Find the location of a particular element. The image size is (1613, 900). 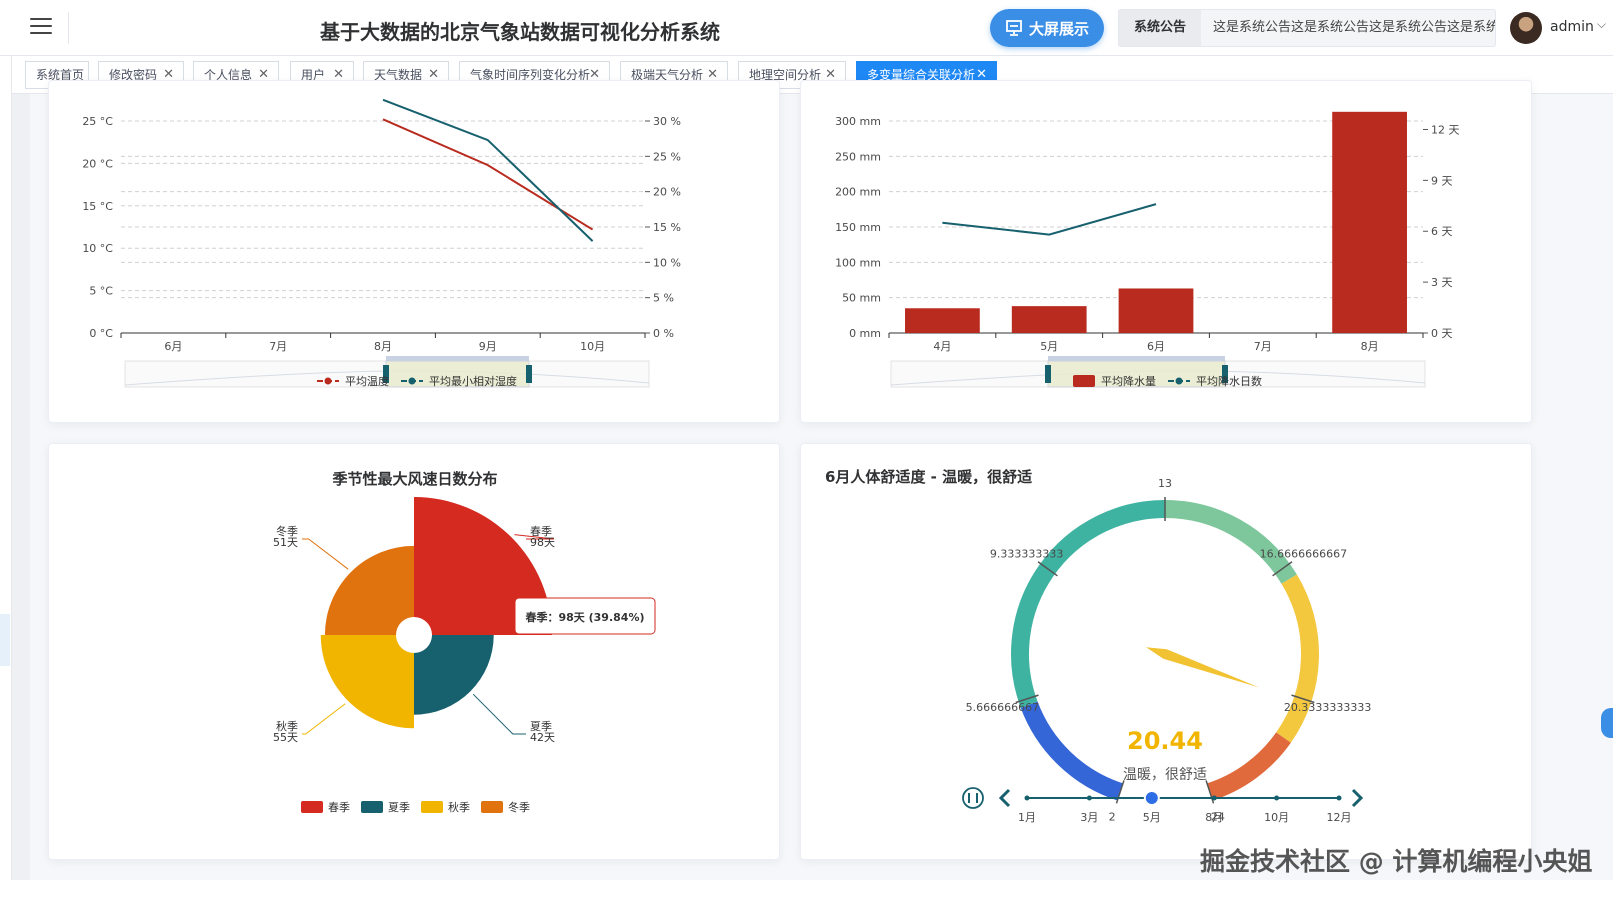

tooltip-text: 春季：98天 (39.84%) is located at coordinates (584, 617).